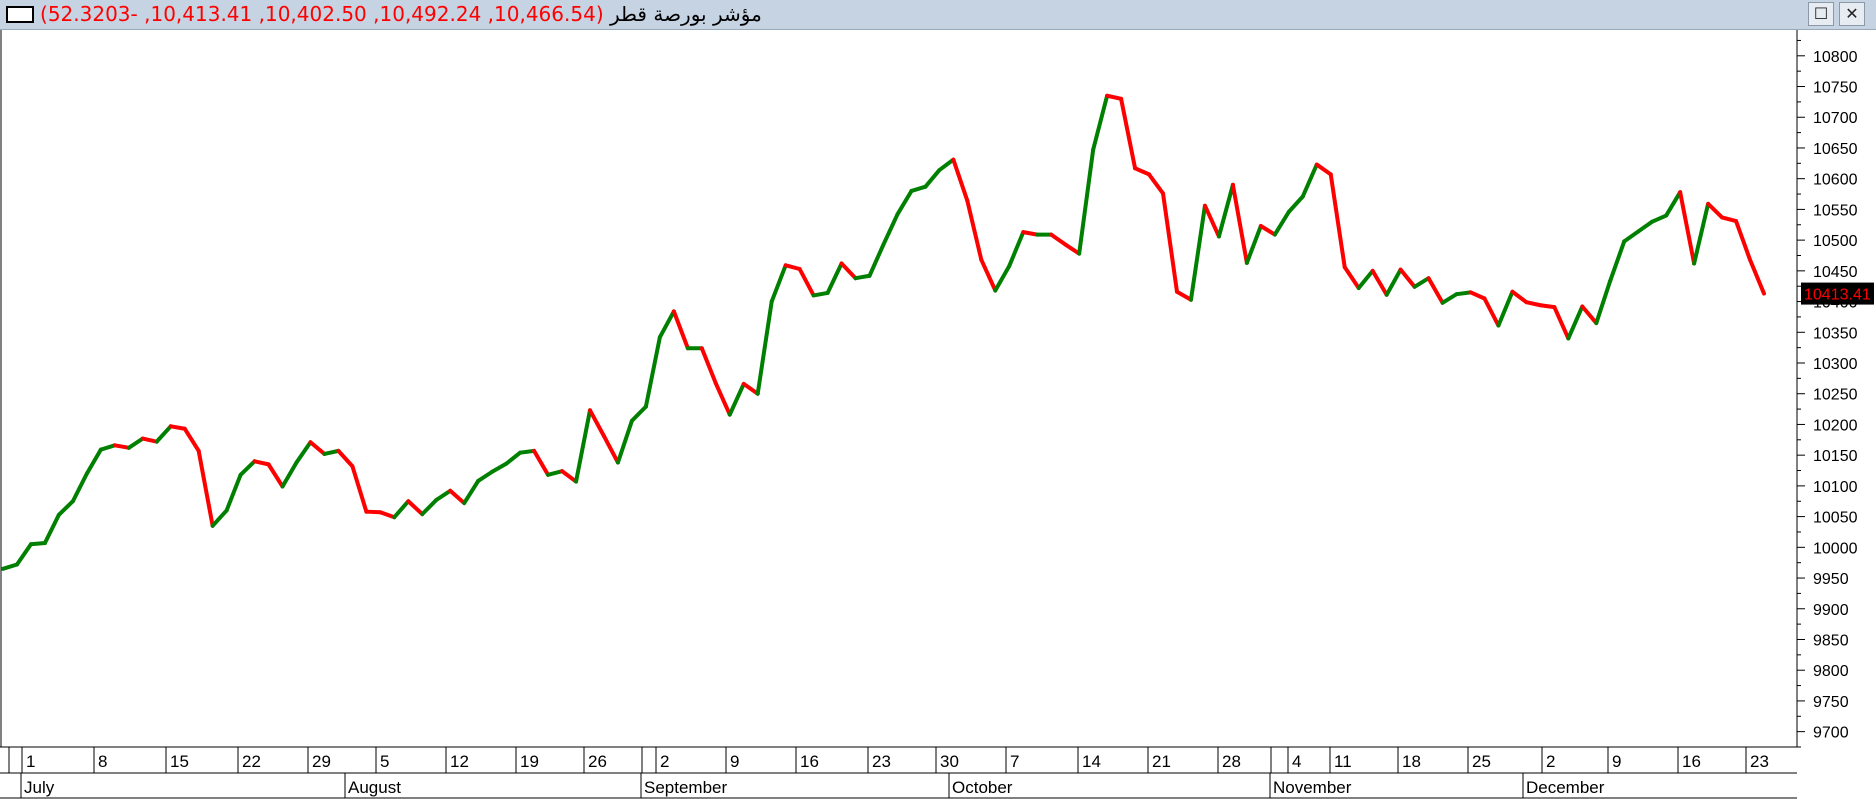  What do you see at coordinates (685, 14) in the screenshot?
I see `index-name: مؤشر بورصة قطر` at bounding box center [685, 14].